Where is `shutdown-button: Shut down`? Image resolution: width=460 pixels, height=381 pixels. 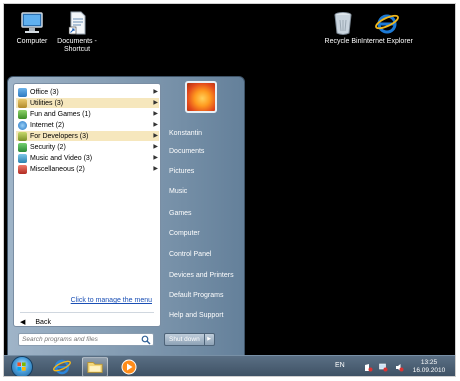
shutdown-button: Shut down is located at coordinates (184, 339).